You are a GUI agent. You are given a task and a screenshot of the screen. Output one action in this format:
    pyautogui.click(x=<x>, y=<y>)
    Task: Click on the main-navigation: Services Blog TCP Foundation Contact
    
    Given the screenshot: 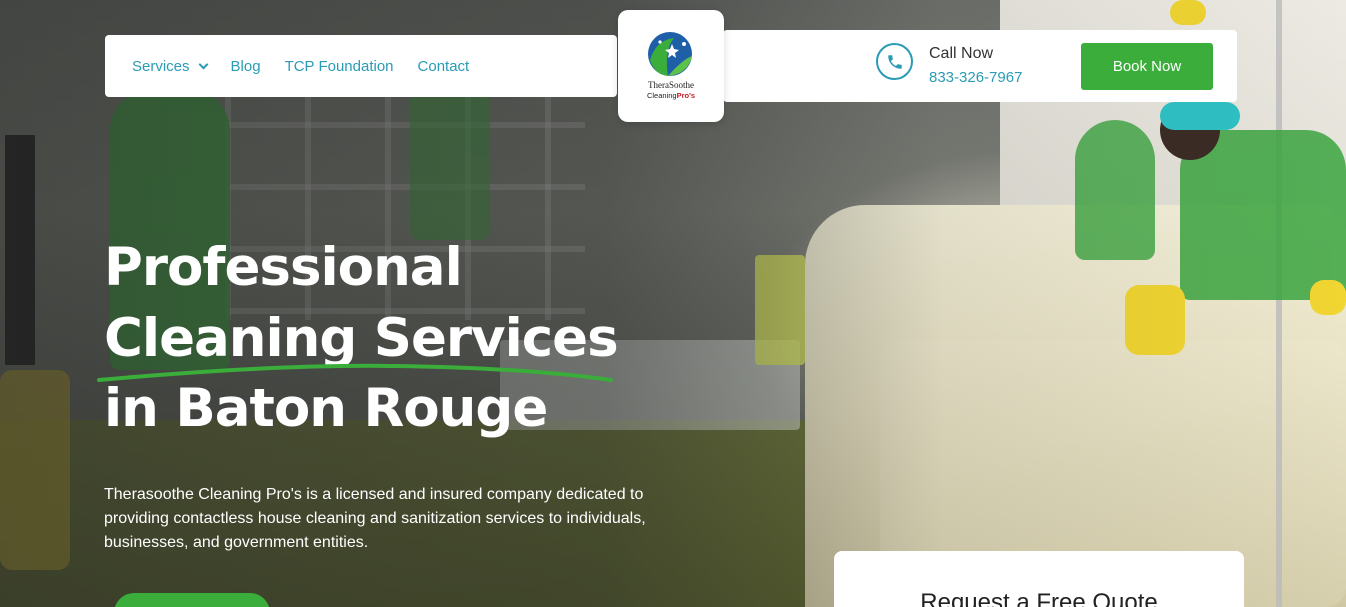 What is the action you would take?
    pyautogui.click(x=361, y=66)
    